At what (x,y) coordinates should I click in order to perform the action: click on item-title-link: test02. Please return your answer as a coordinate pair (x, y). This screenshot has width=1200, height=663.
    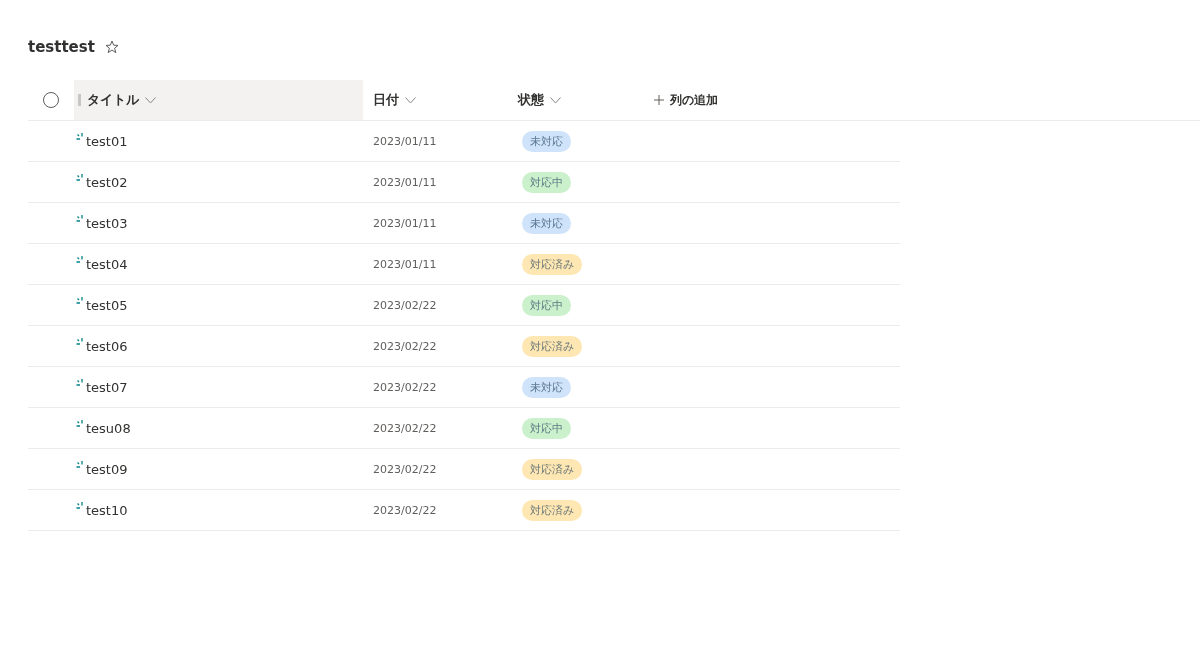
    Looking at the image, I should click on (107, 182).